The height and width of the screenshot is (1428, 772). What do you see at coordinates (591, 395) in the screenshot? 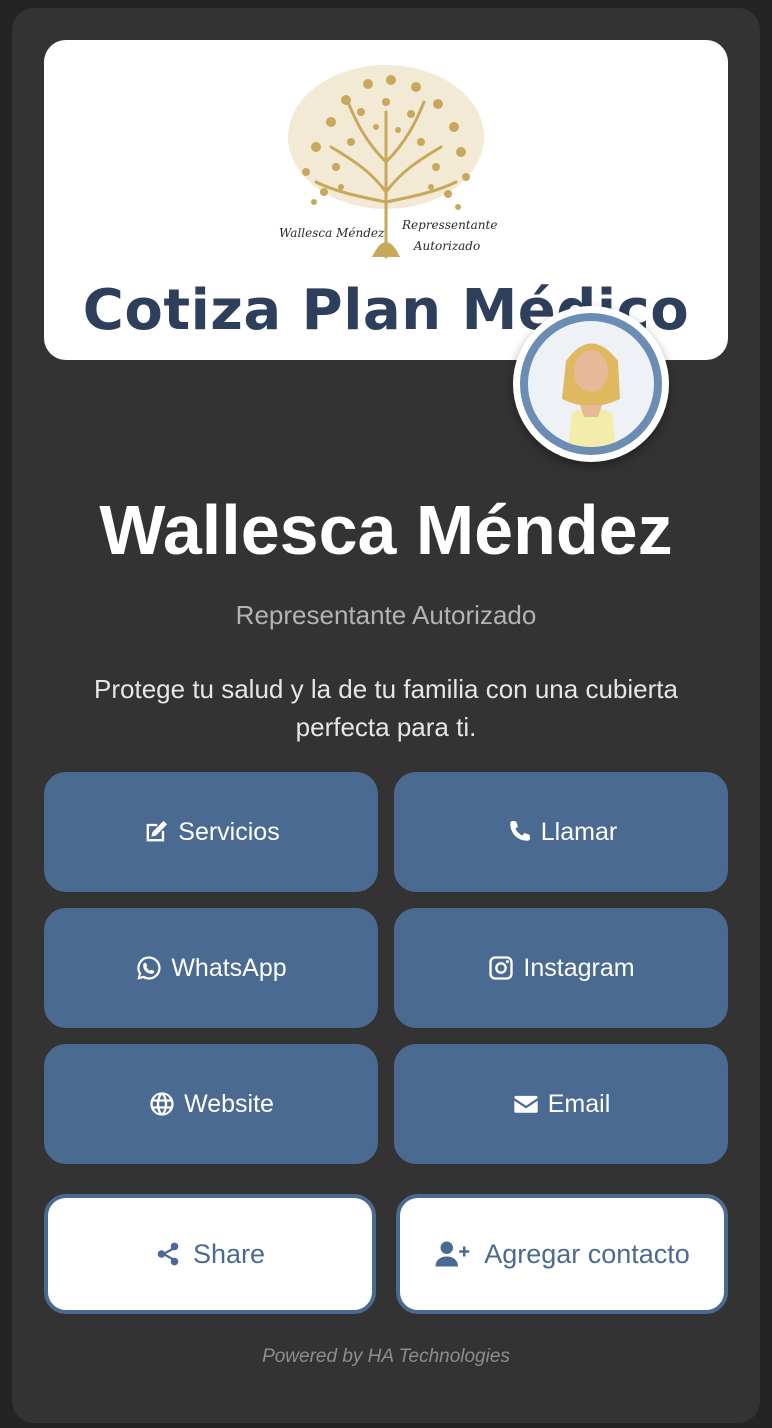
I see `person-portrait-icon` at bounding box center [591, 395].